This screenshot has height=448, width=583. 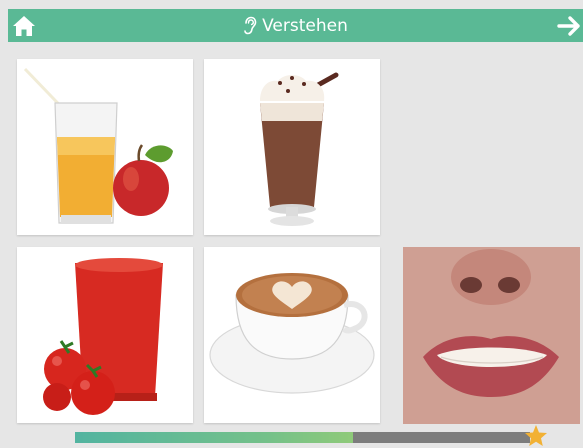 I want to click on choice-card-tomato-juice, so click(x=105, y=335).